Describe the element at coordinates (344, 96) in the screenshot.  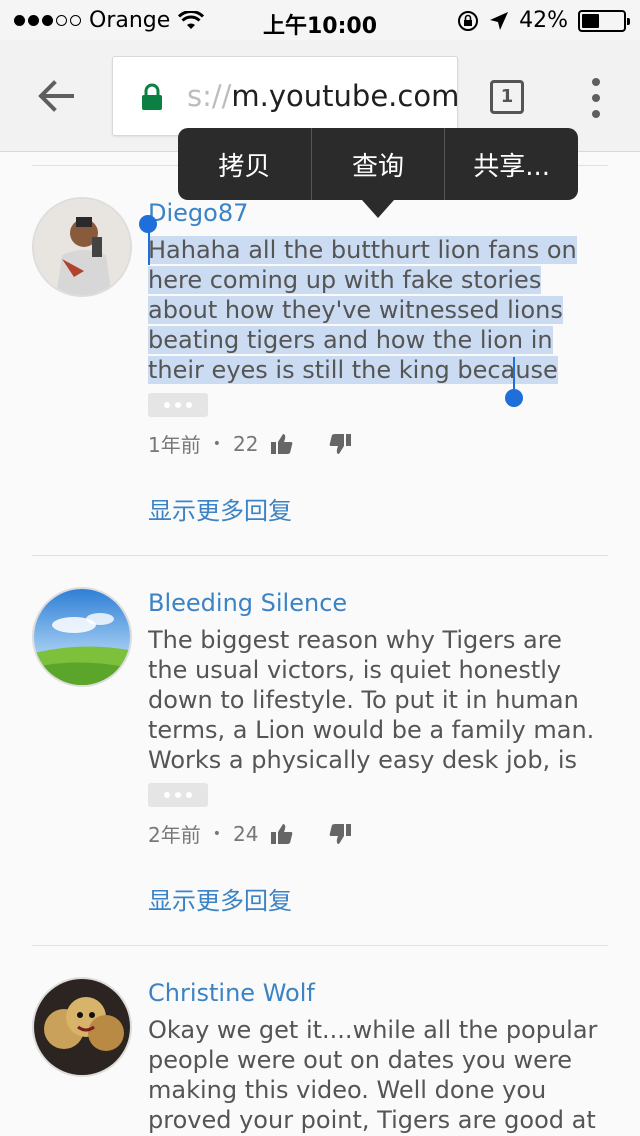
I see `url-host: m.youtube.com` at that location.